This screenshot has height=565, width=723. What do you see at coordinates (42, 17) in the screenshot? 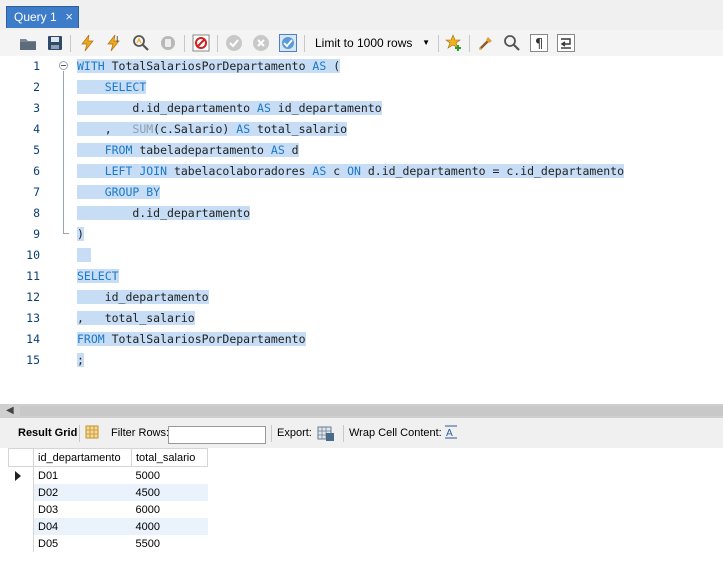
I see `tab-query-1: Query 1 ×` at bounding box center [42, 17].